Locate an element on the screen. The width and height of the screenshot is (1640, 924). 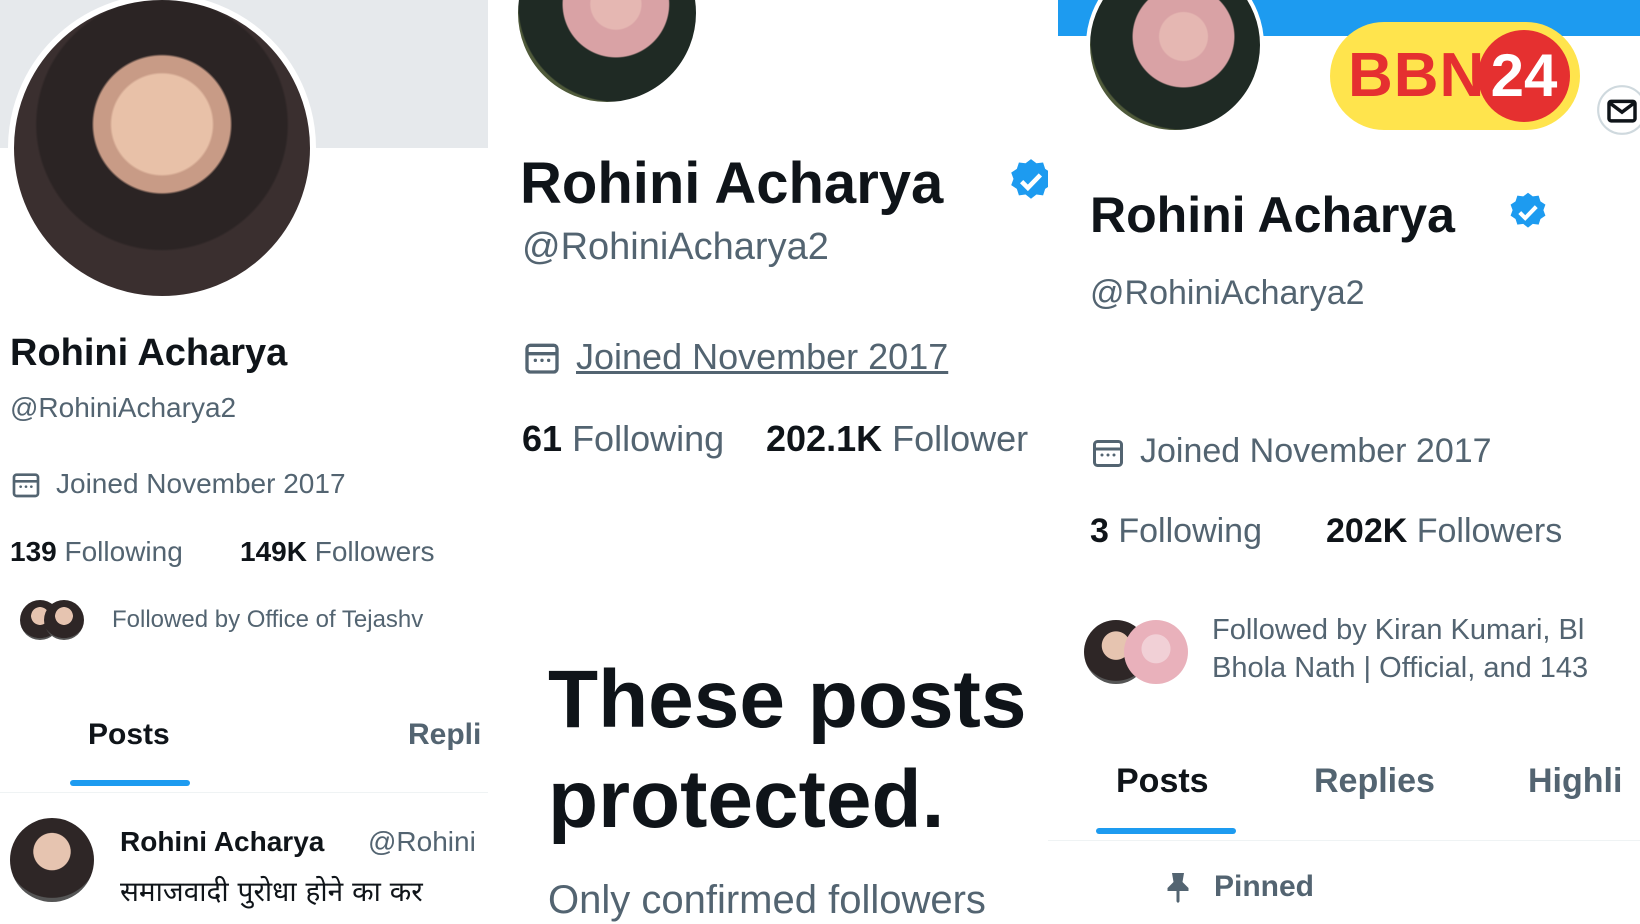
followers-stat: 202.1K Follower is located at coordinates (897, 439).